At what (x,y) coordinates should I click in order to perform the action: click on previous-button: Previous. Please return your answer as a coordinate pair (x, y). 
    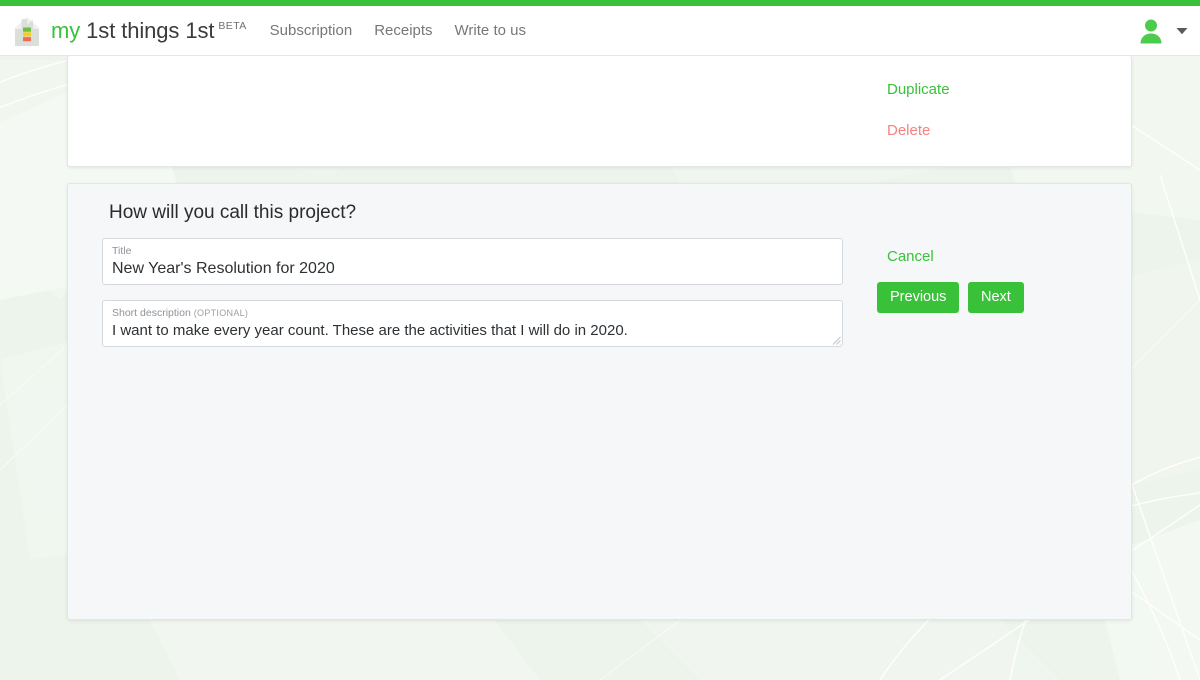
    Looking at the image, I should click on (918, 297).